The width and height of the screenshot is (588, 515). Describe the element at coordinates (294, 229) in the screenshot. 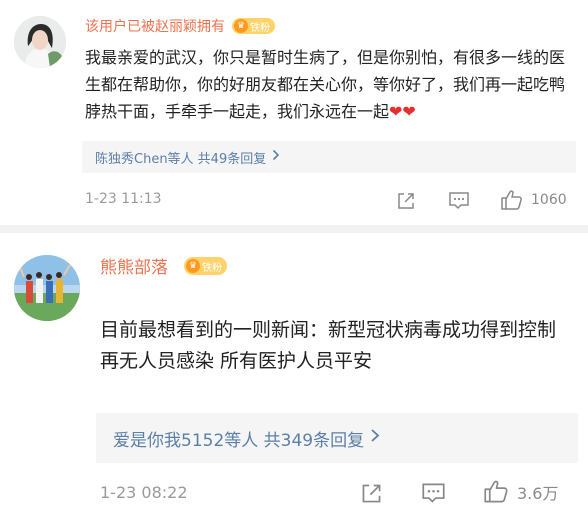

I see `divider` at that location.